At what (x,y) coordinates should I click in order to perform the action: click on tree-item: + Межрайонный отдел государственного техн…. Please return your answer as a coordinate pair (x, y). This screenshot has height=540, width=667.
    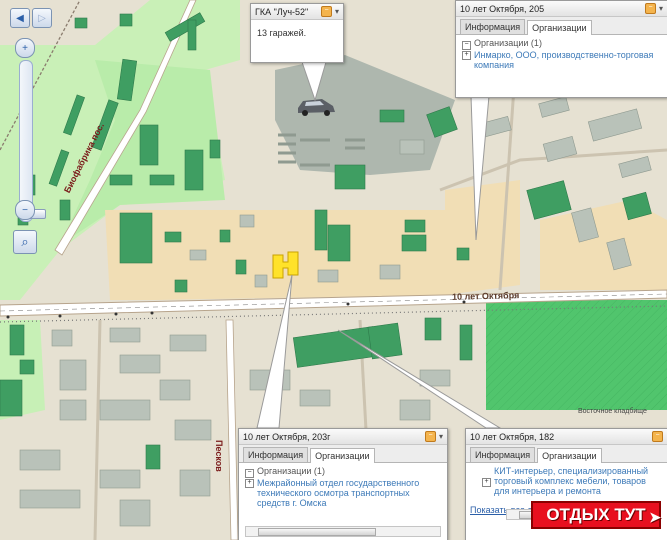
    Looking at the image, I should click on (343, 493).